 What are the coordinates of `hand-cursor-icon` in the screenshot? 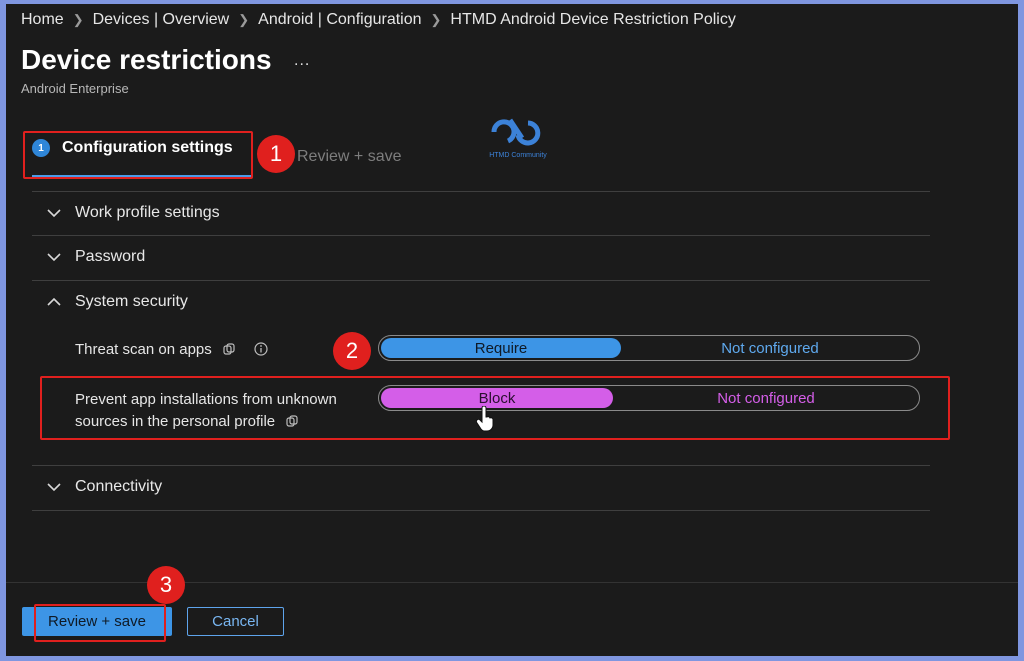 It's located at (485, 419).